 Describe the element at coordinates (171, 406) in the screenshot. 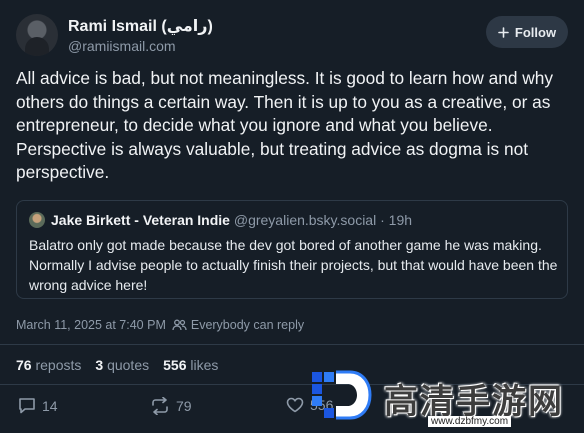

I see `repost-button: 79` at that location.